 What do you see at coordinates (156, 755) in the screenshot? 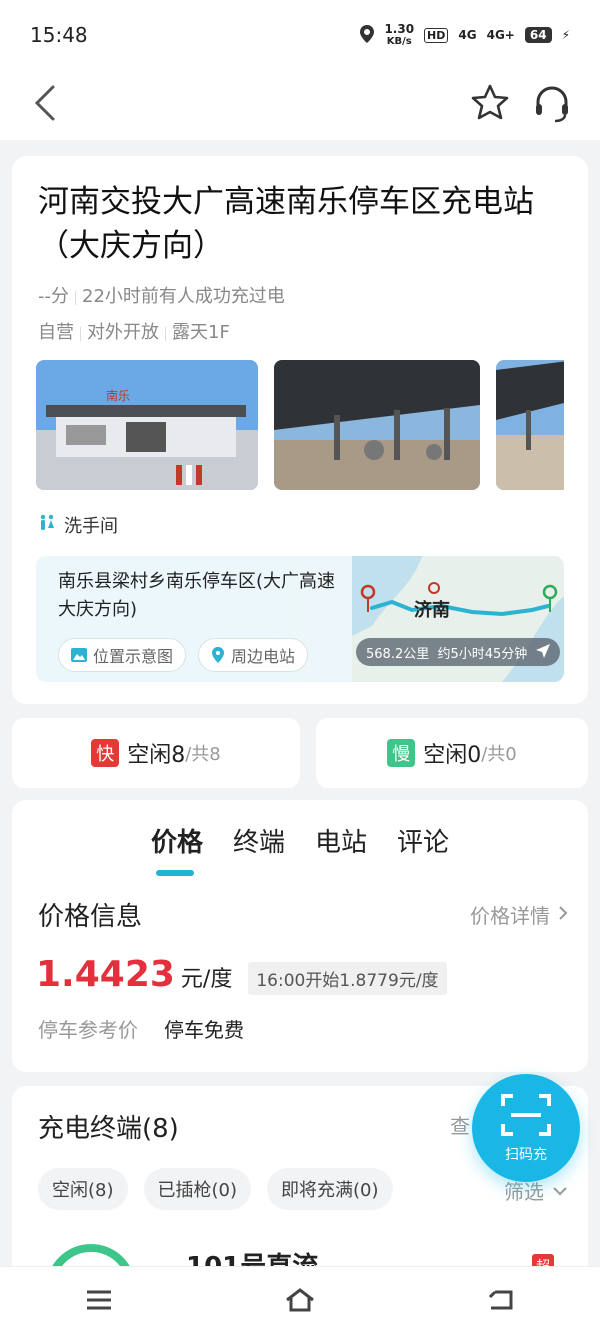
I see `fast-idle-count: 空闲8` at bounding box center [156, 755].